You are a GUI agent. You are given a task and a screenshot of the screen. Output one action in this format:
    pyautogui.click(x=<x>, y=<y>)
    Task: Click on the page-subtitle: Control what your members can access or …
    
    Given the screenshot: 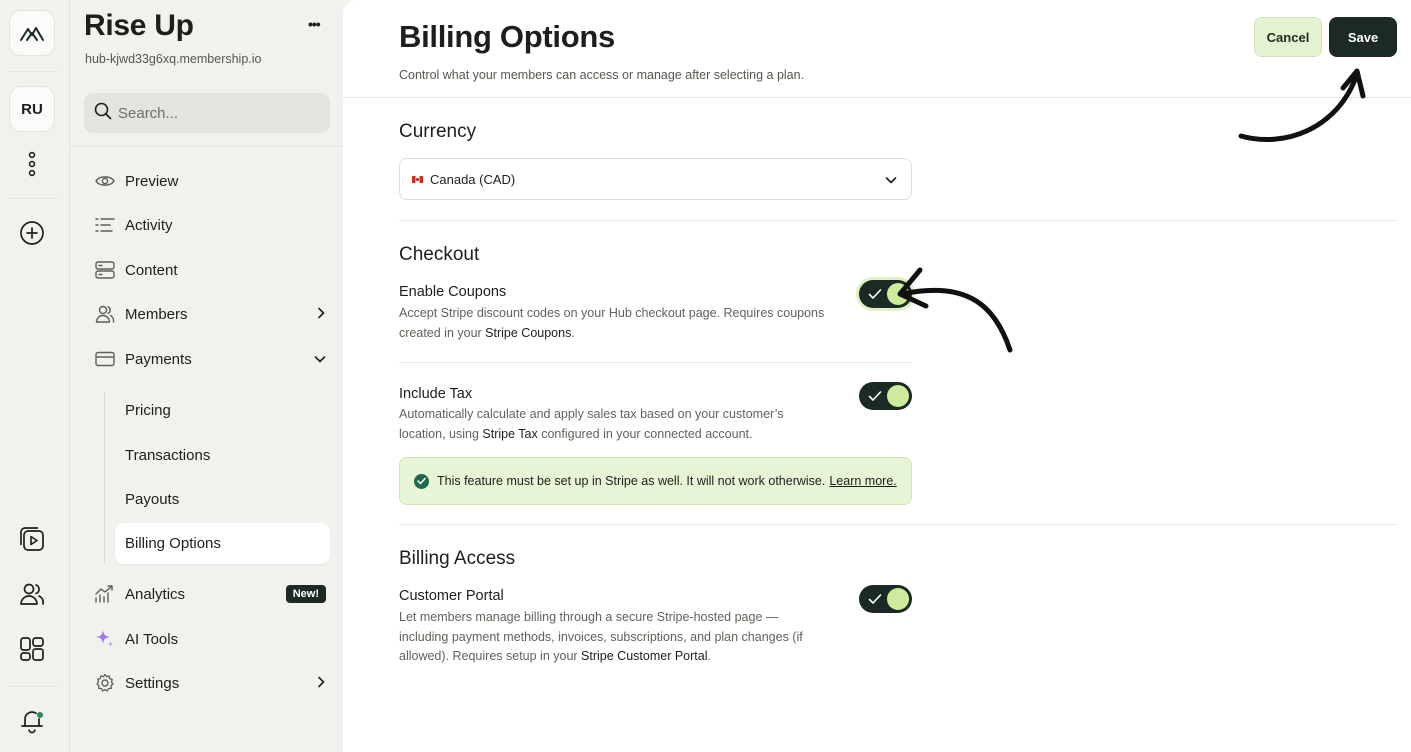 What is the action you would take?
    pyautogui.click(x=602, y=75)
    